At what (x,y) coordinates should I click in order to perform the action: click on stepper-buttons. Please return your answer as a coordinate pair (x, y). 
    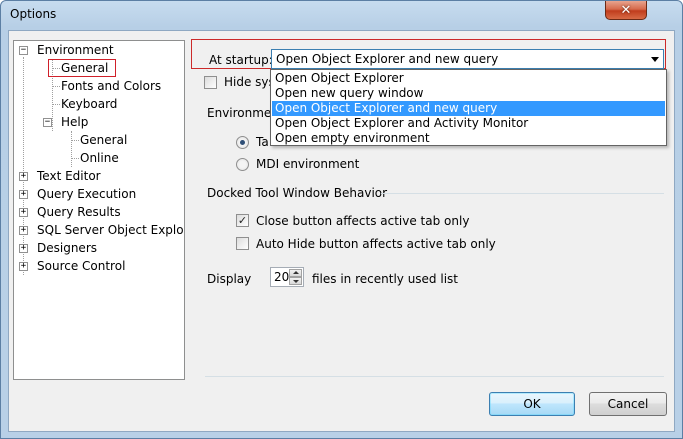
    Looking at the image, I should click on (295, 277).